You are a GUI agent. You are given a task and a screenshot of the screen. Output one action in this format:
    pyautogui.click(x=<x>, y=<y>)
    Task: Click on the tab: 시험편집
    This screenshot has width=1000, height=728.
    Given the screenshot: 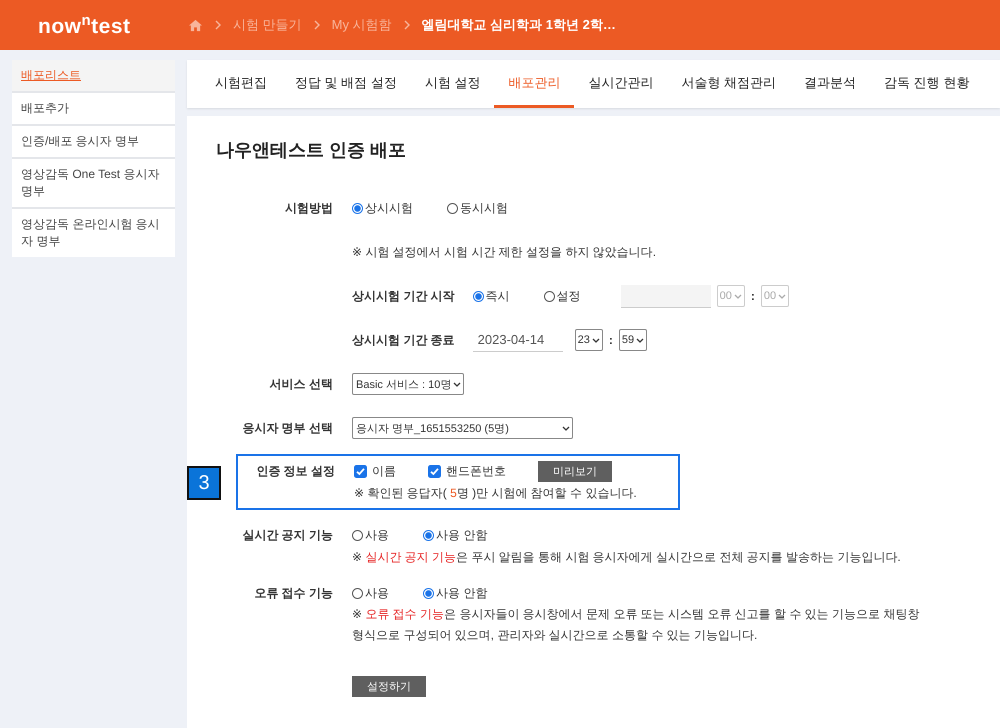 What is the action you would take?
    pyautogui.click(x=241, y=84)
    